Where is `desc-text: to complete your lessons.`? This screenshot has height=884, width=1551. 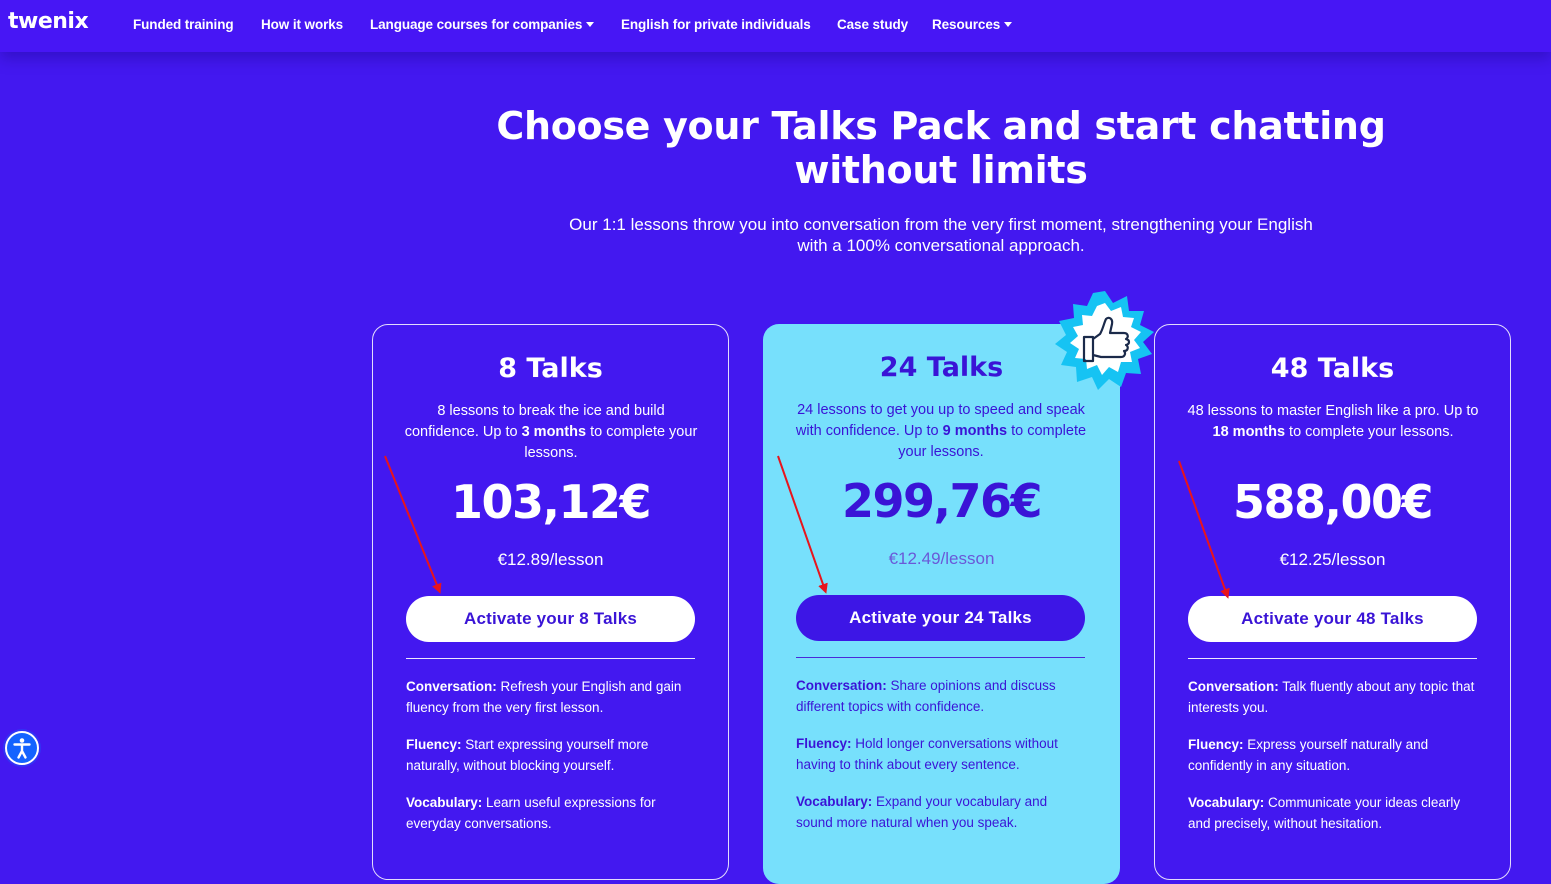
desc-text: to complete your lessons. is located at coordinates (1369, 432).